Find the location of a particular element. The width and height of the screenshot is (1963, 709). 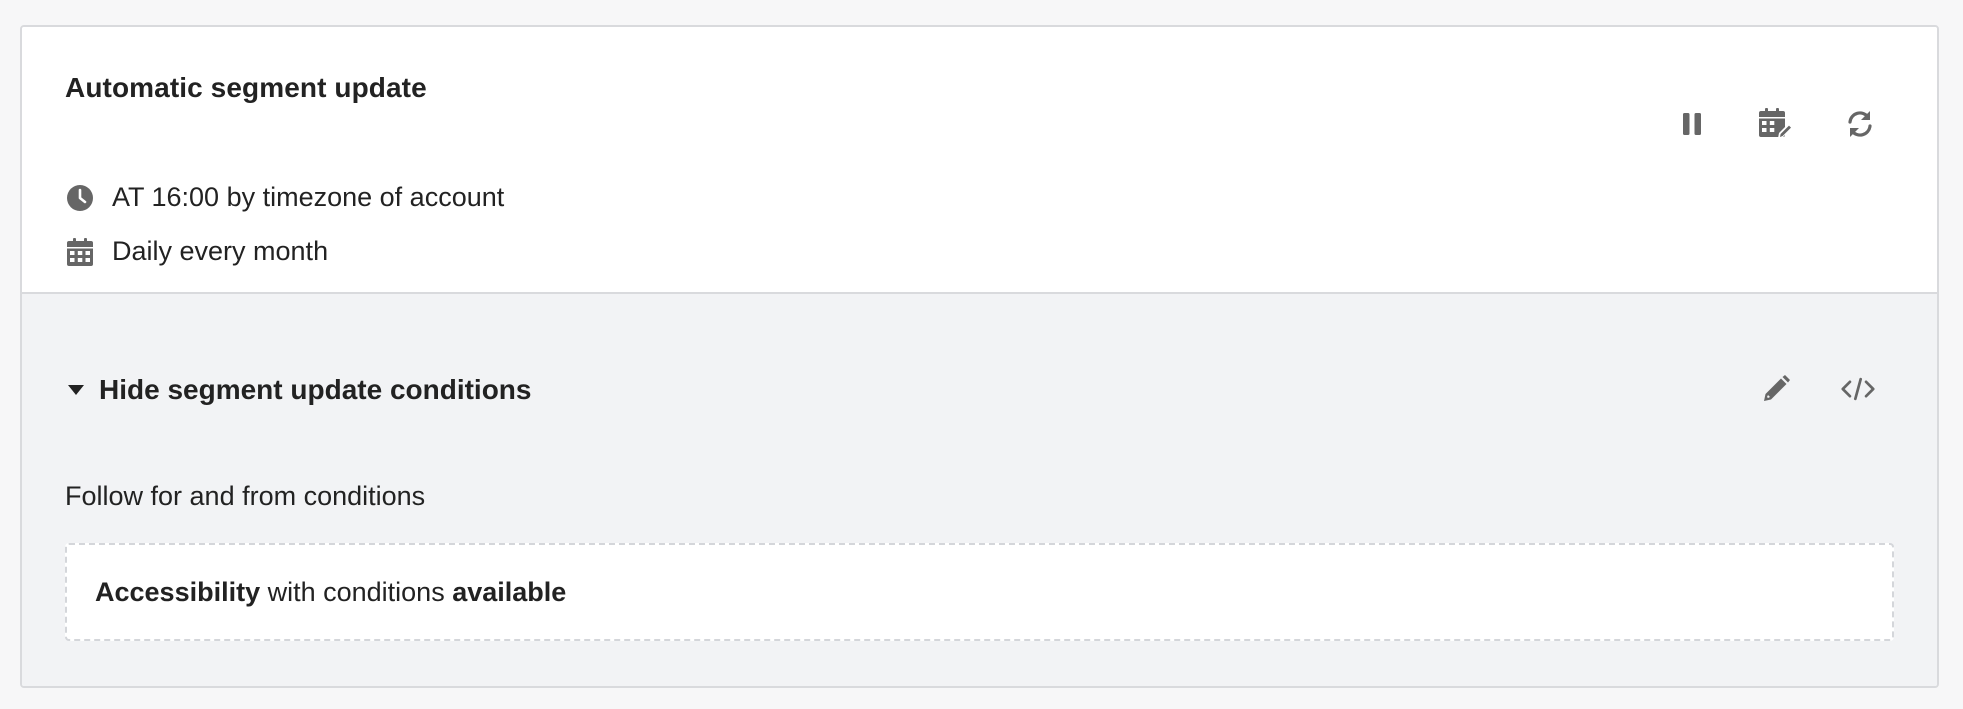

caret-down-icon is located at coordinates (76, 390).